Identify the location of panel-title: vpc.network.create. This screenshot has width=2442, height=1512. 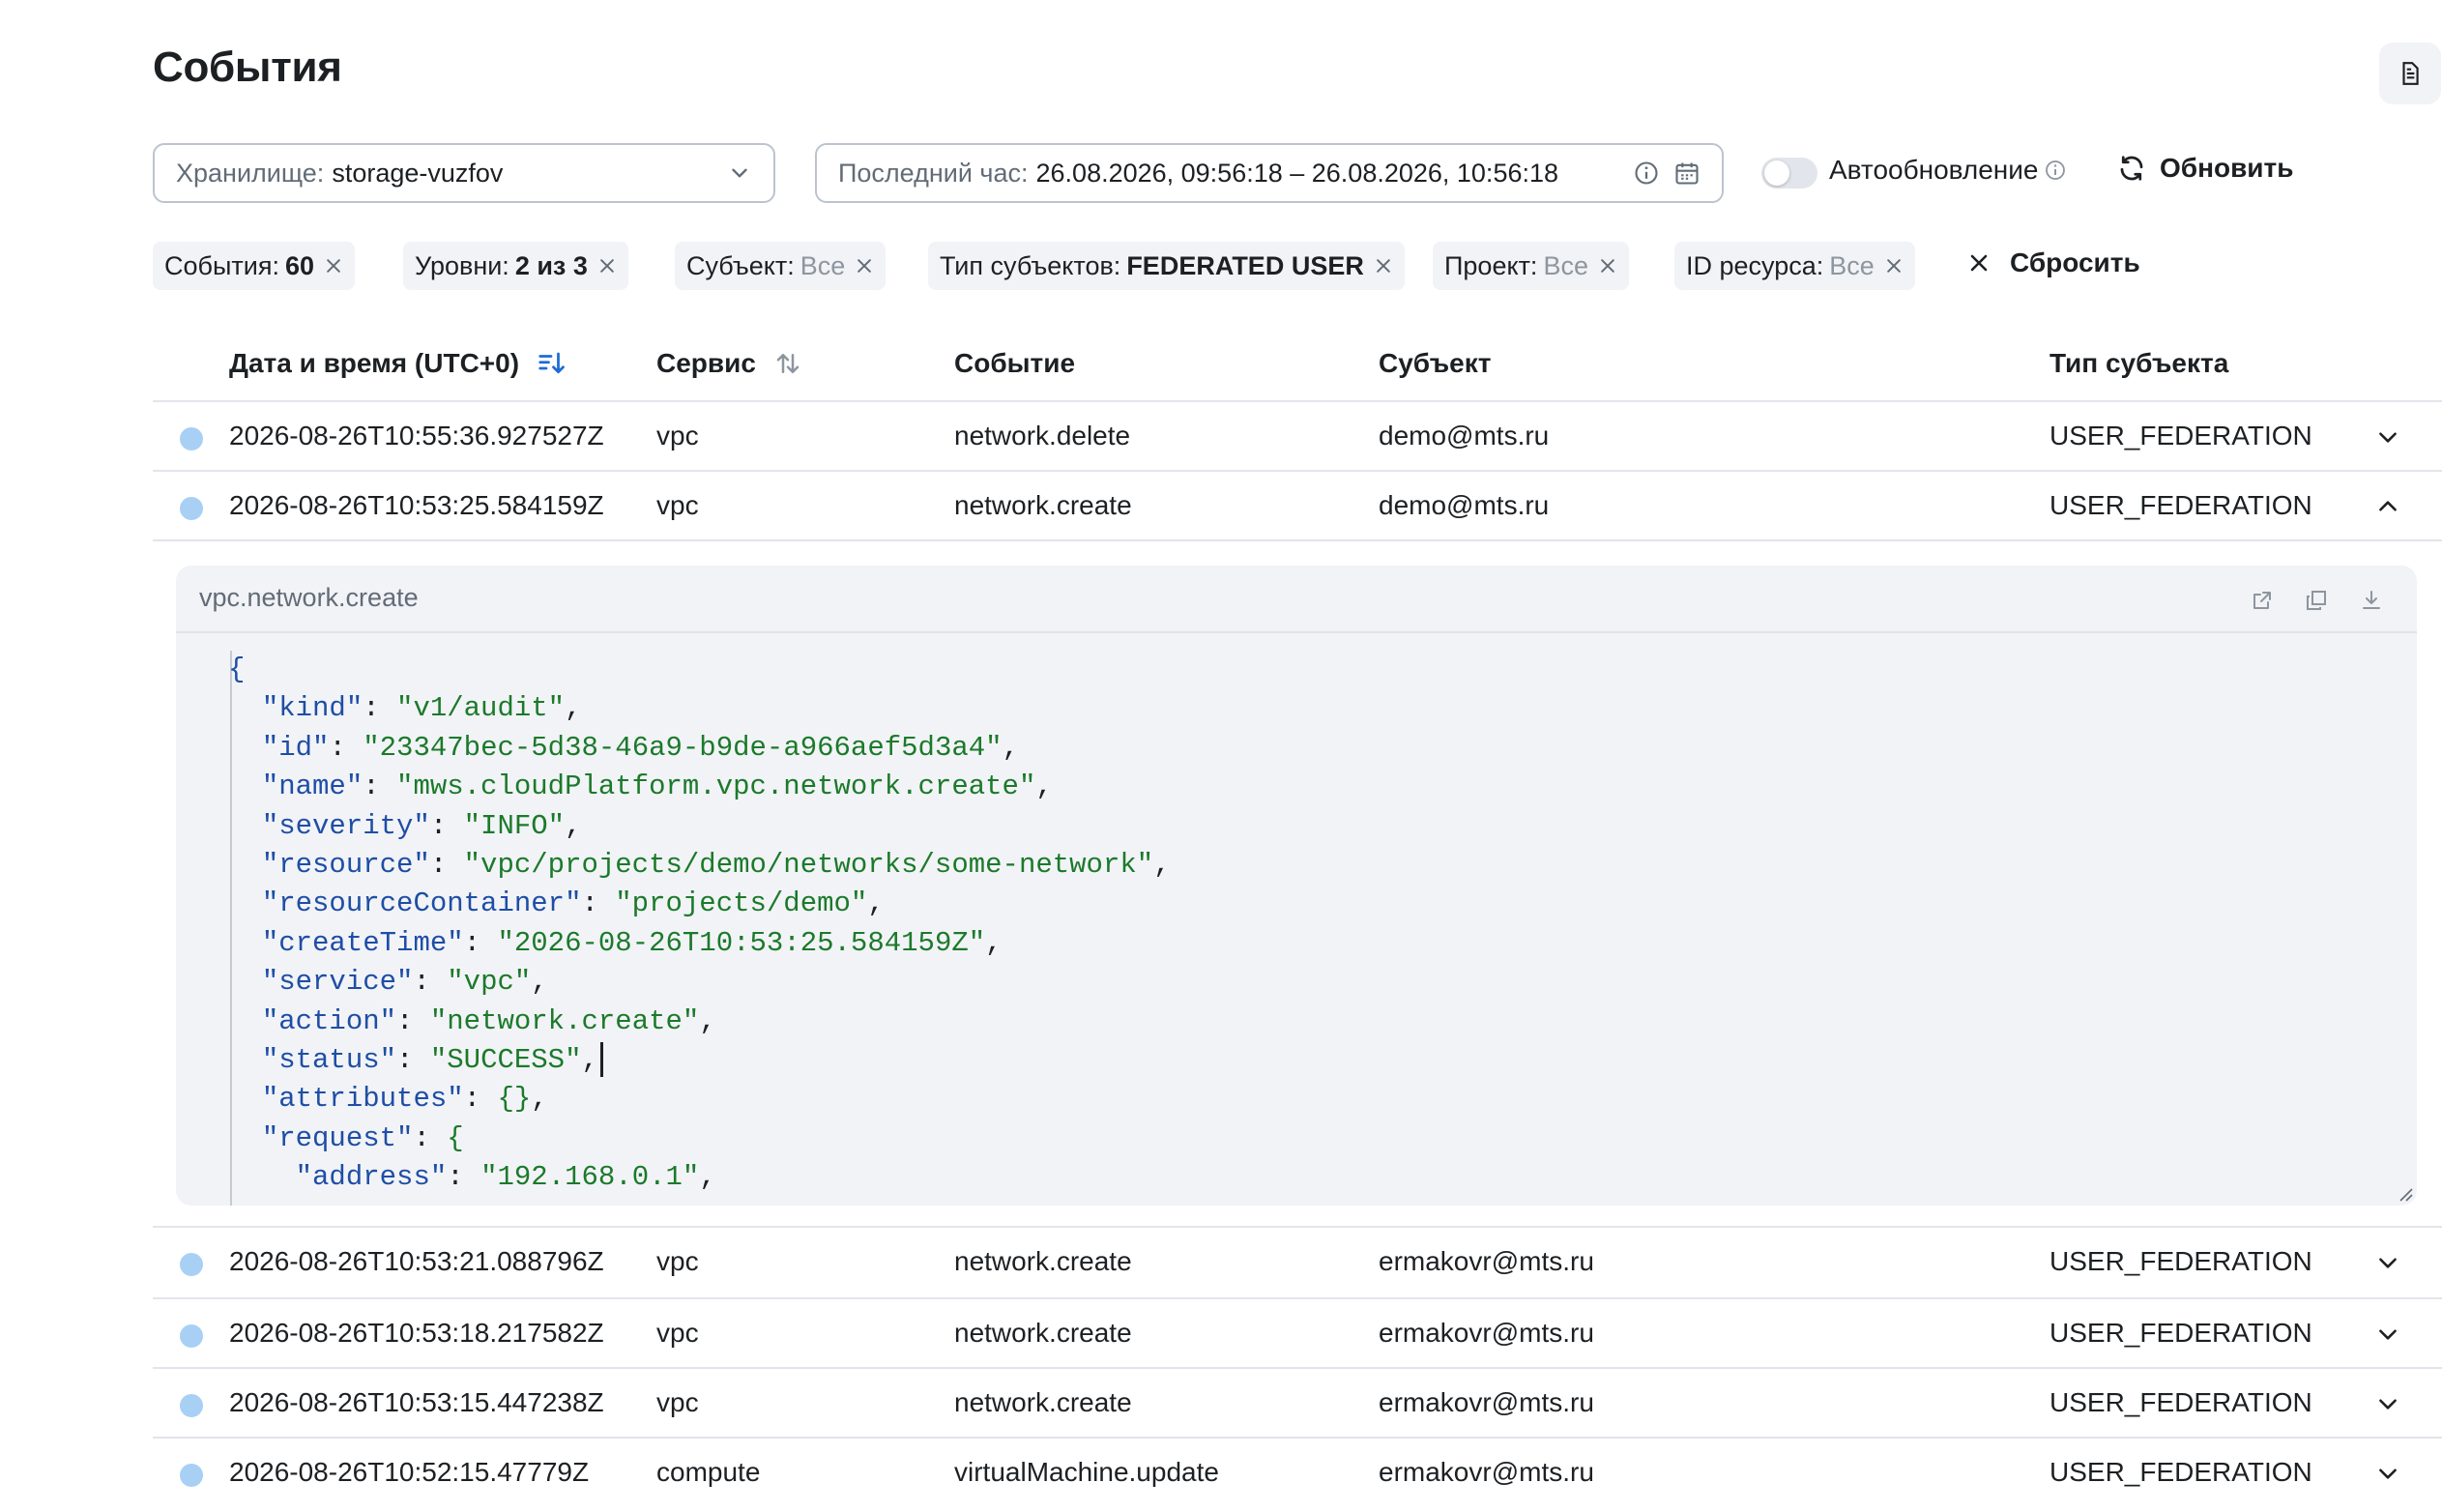
(309, 597).